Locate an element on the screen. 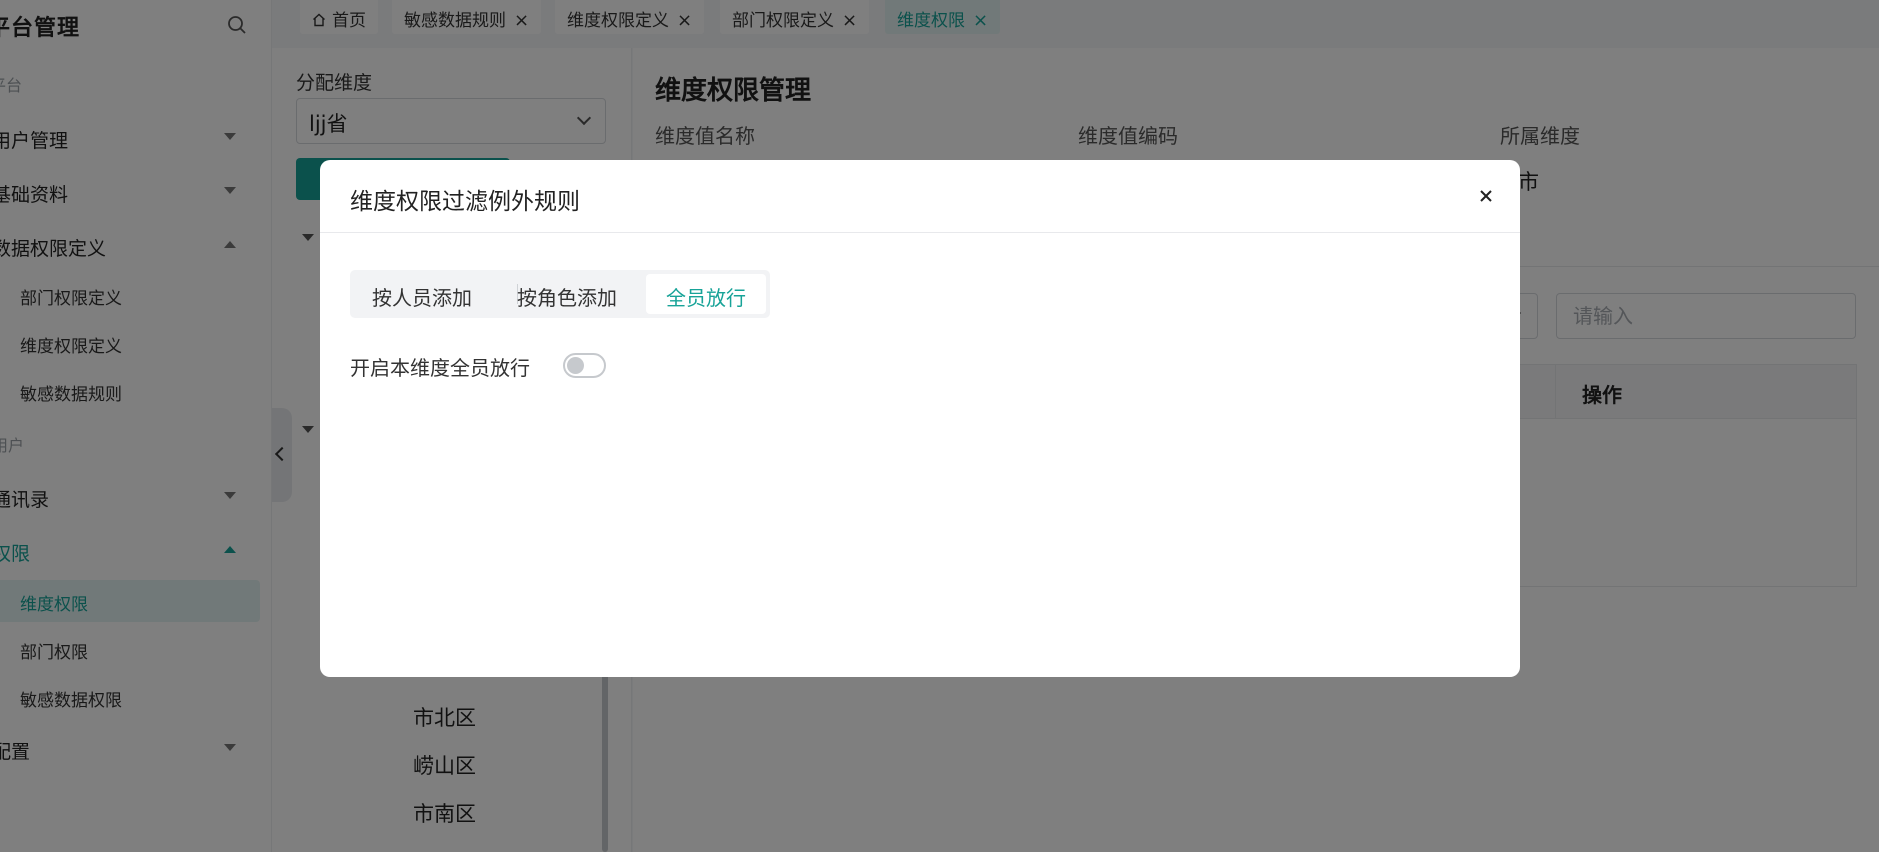 Image resolution: width=1879 pixels, height=852 pixels. rule-type-segmented-control: 按人员添加 按角色添加 全员放行 is located at coordinates (560, 294).